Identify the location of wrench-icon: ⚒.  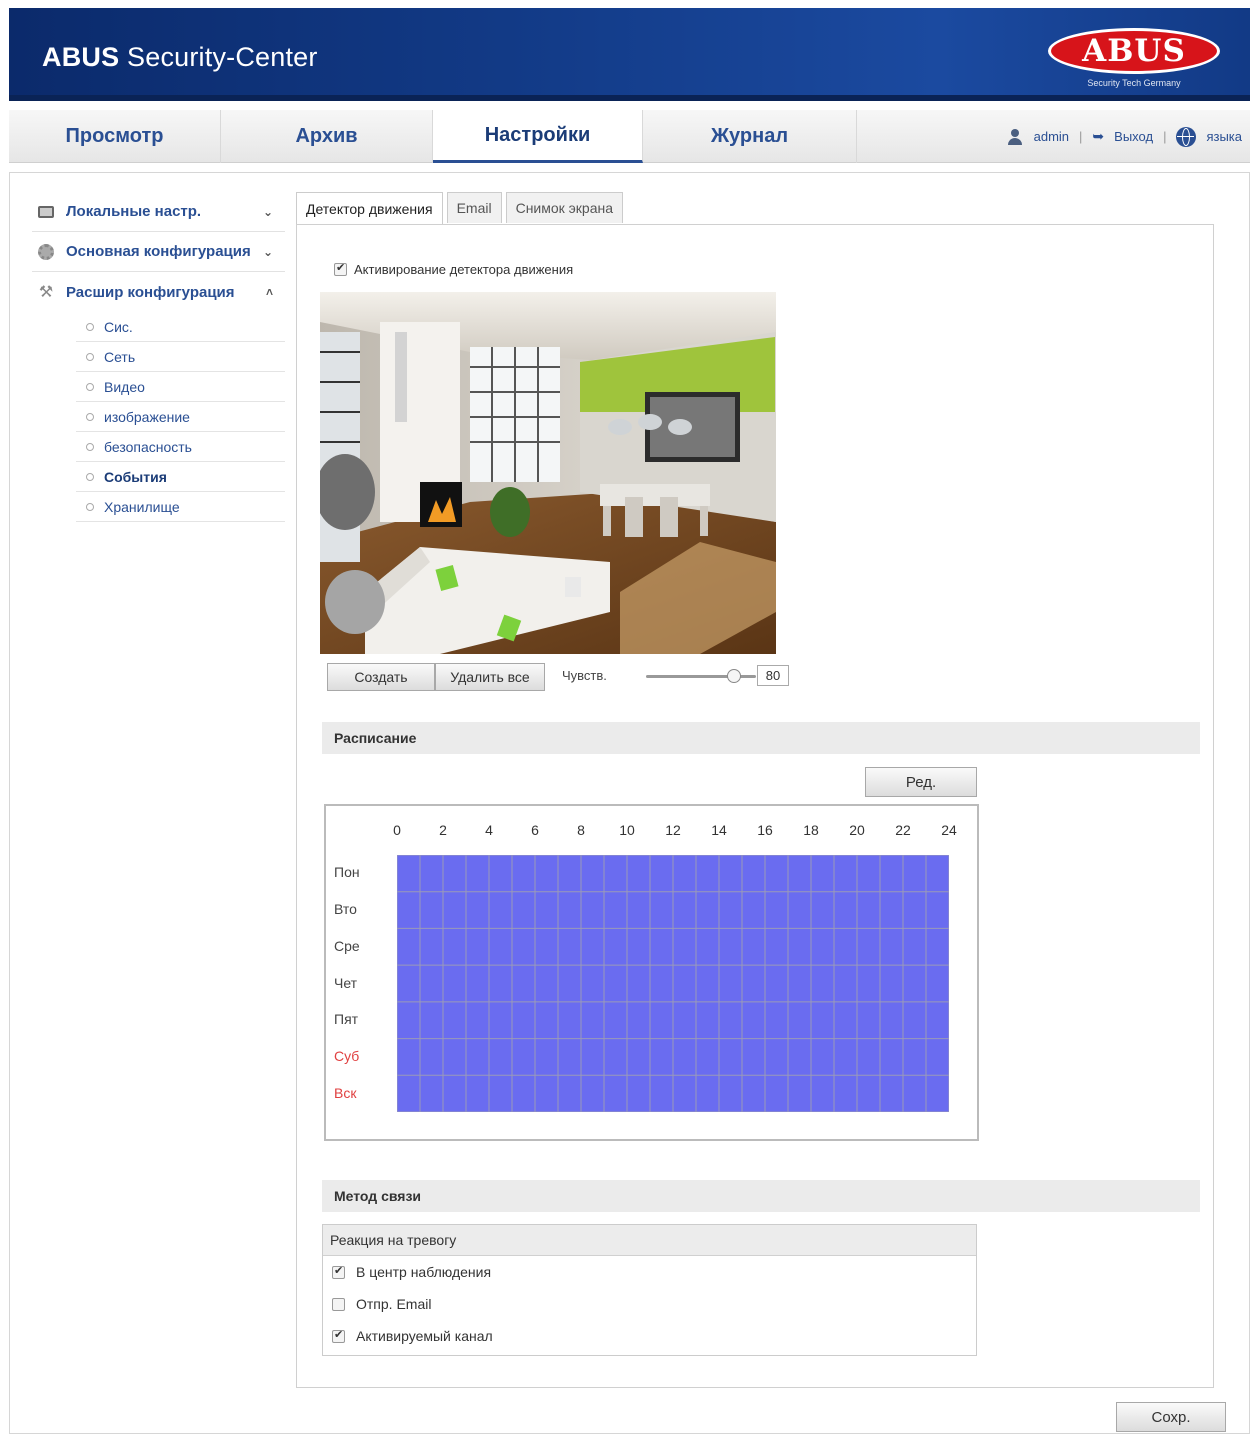
(46, 292).